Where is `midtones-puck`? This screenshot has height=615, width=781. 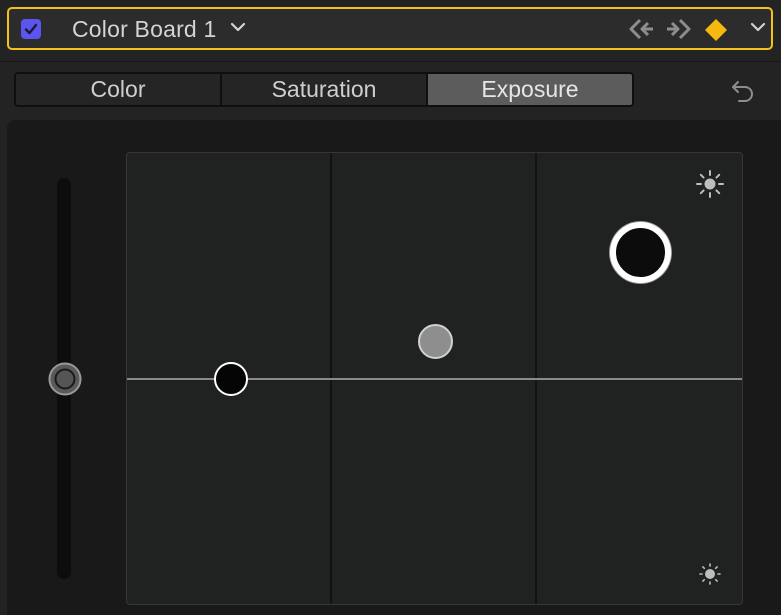
midtones-puck is located at coordinates (435, 341).